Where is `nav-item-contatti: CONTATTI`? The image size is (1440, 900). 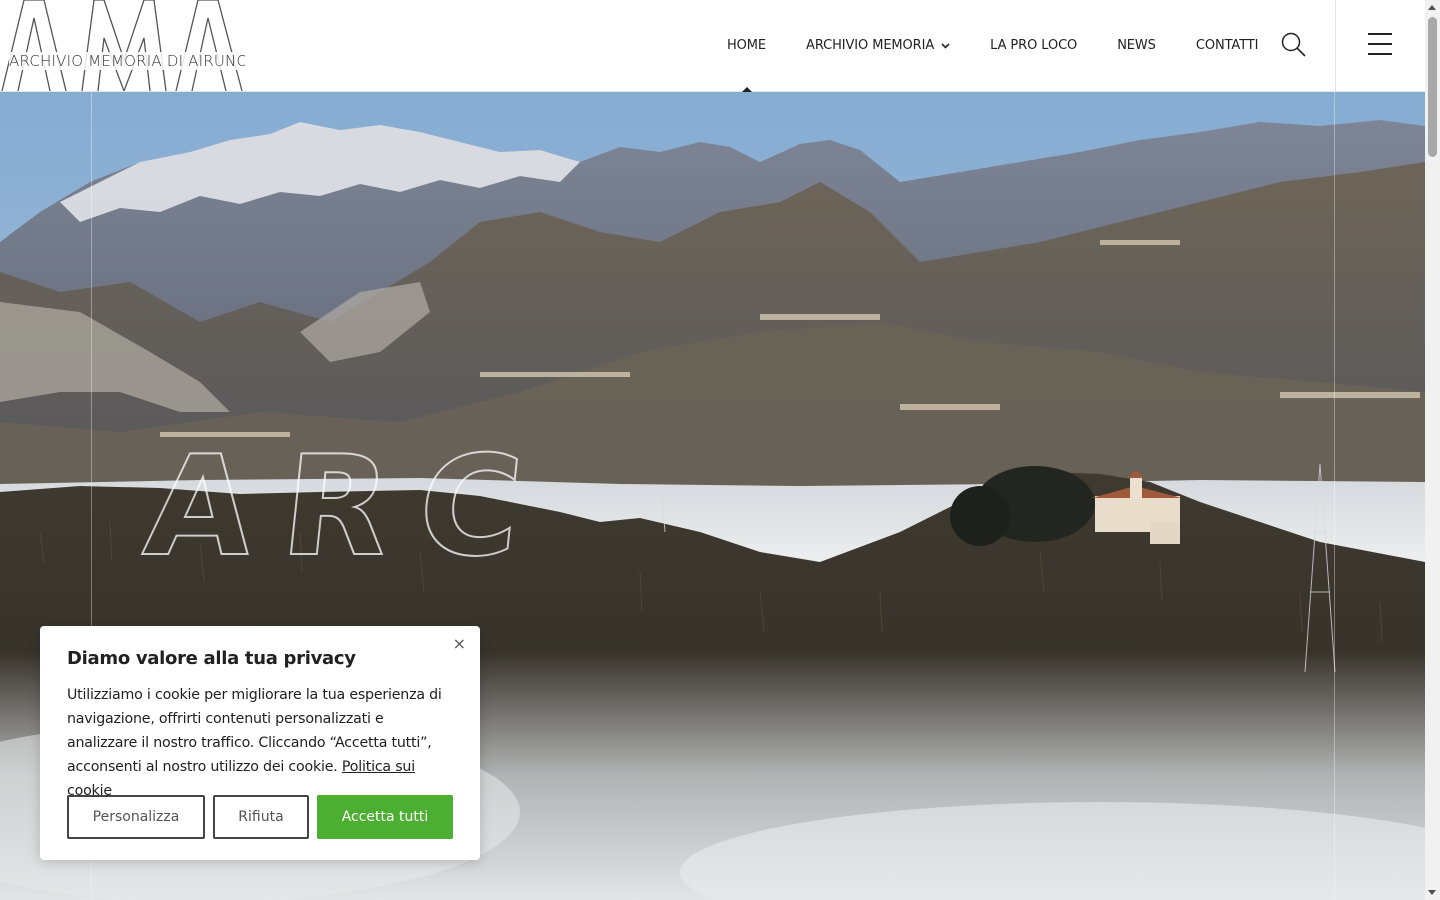 nav-item-contatti: CONTATTI is located at coordinates (1227, 45).